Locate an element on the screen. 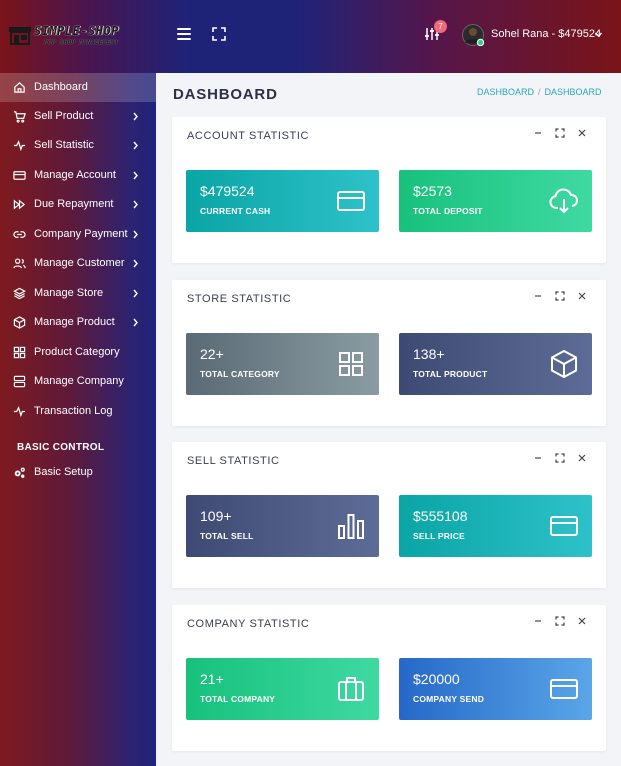 This screenshot has width=621, height=766. sidebar-item-sell-statistic: Sell Statistic is located at coordinates (78, 145).